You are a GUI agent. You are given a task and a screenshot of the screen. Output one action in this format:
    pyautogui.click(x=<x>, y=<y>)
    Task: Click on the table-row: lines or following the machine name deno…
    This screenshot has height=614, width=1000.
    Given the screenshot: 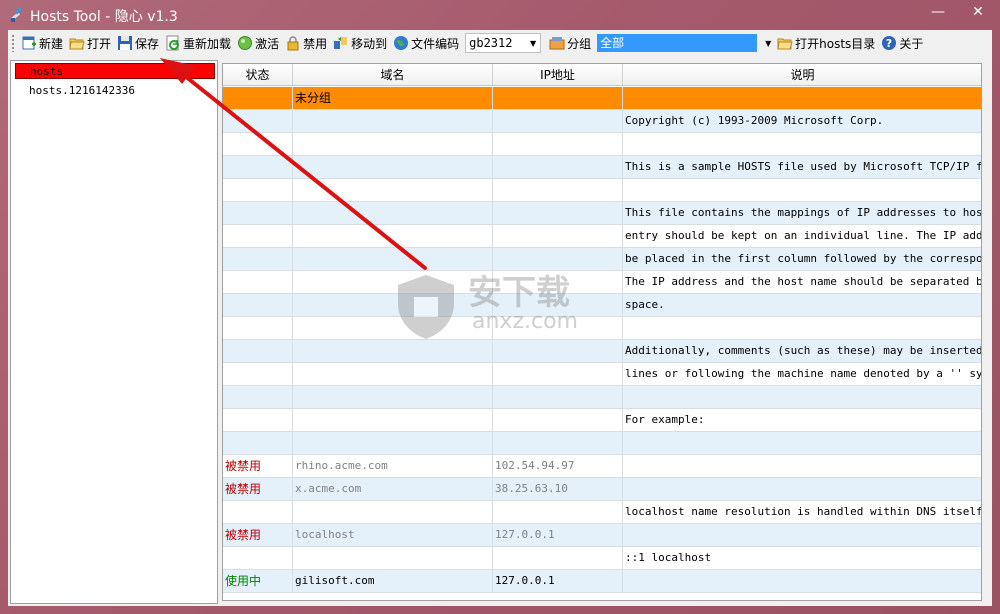 What is the action you would take?
    pyautogui.click(x=602, y=374)
    